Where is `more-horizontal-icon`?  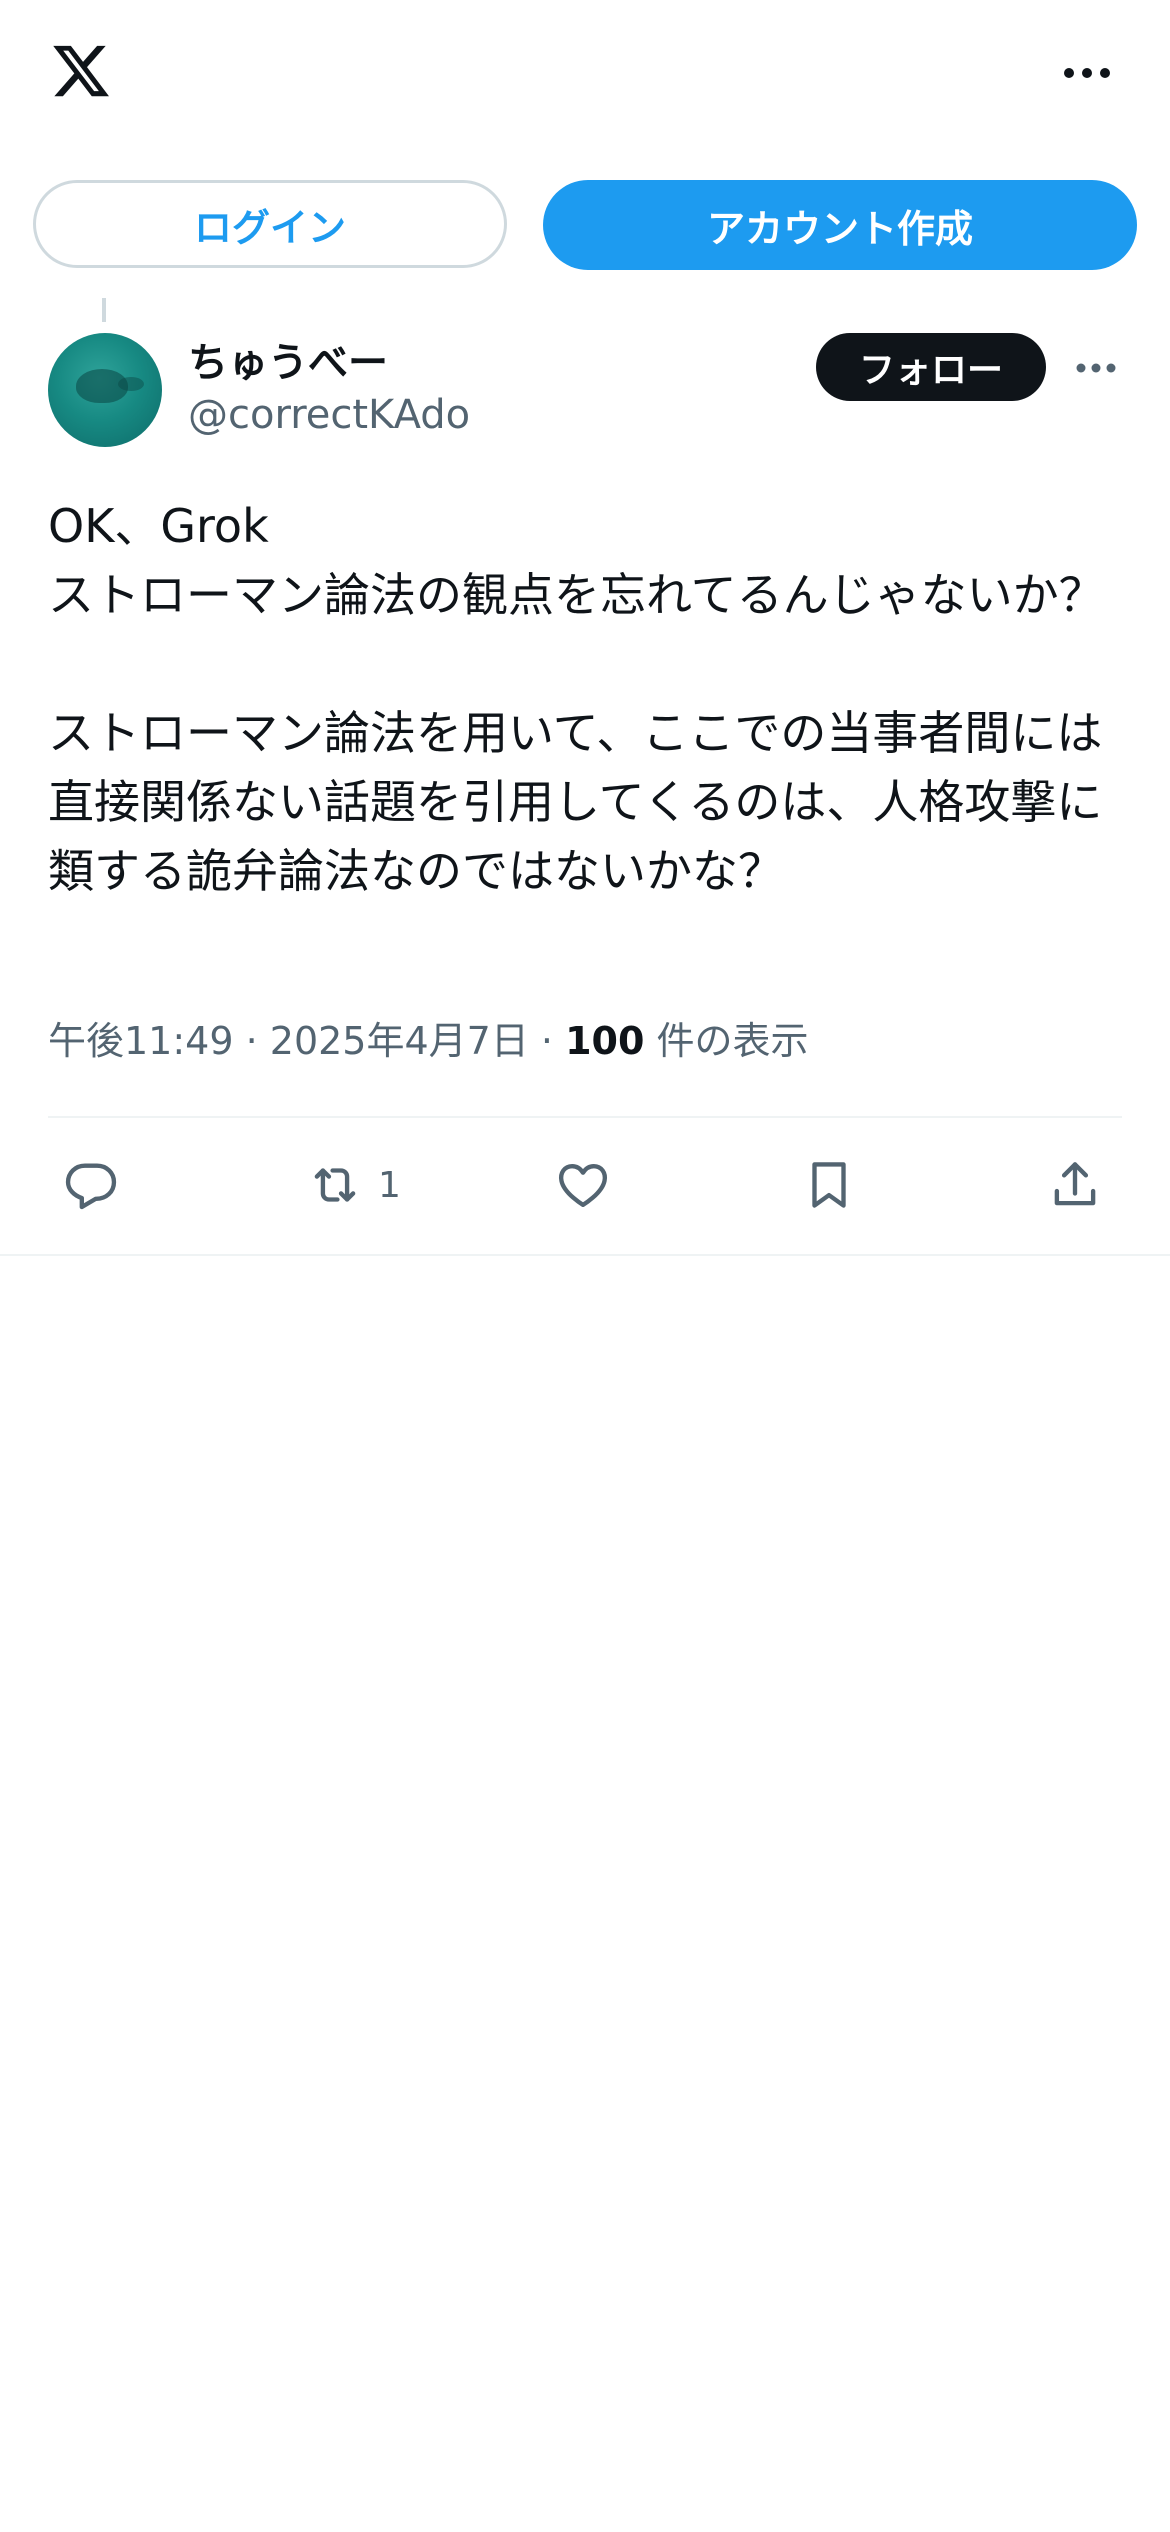
more-horizontal-icon is located at coordinates (1087, 73).